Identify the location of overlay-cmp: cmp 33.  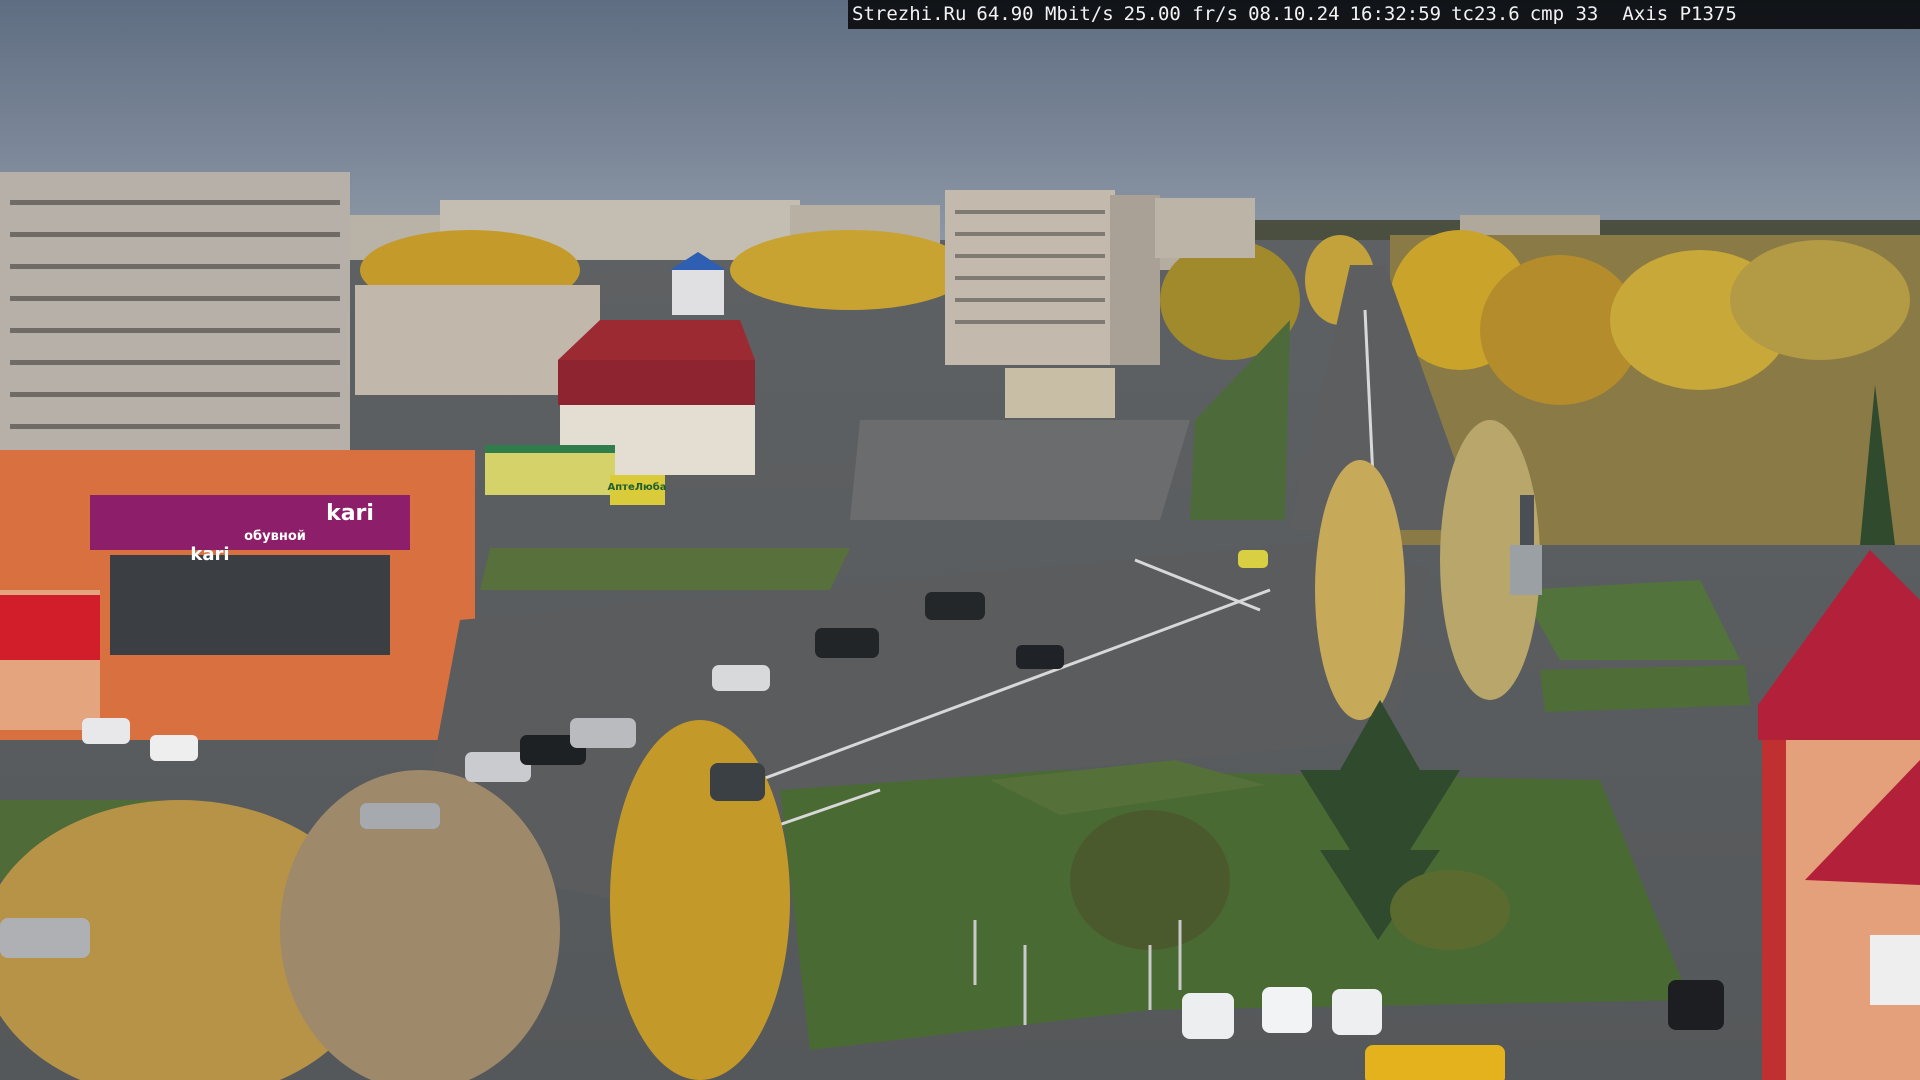
(1564, 14).